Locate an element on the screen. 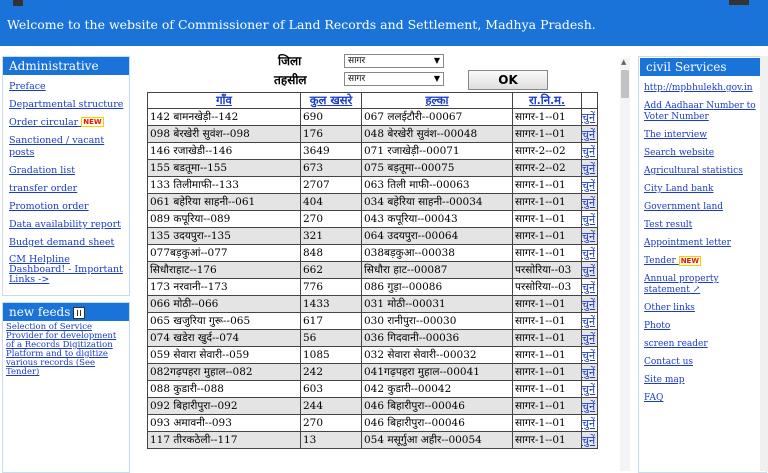 Image resolution: width=768 pixels, height=473 pixels. pause-icon is located at coordinates (79, 312).